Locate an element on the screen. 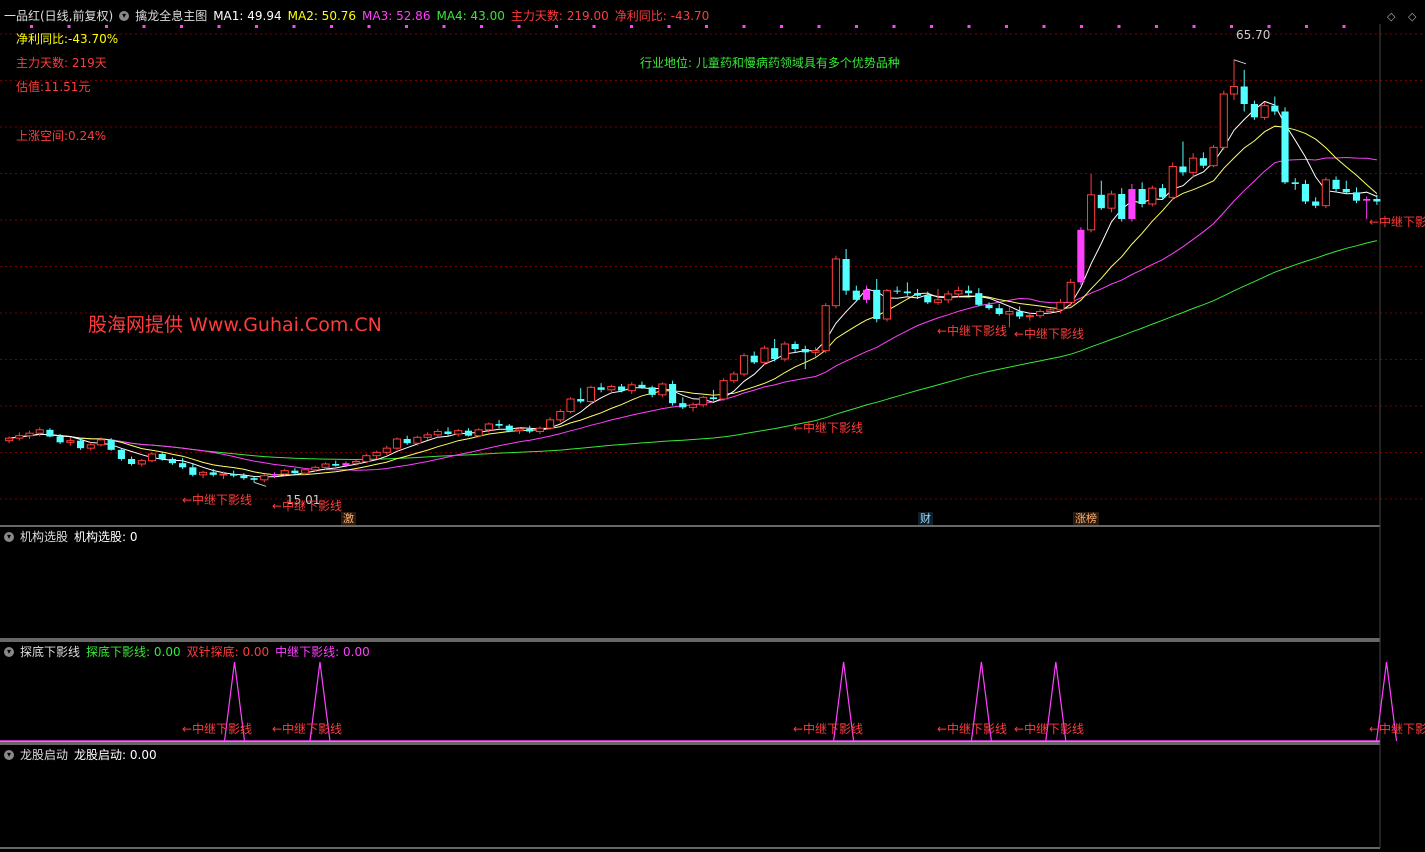  panel2-name: 探底下影线 is located at coordinates (50, 651).